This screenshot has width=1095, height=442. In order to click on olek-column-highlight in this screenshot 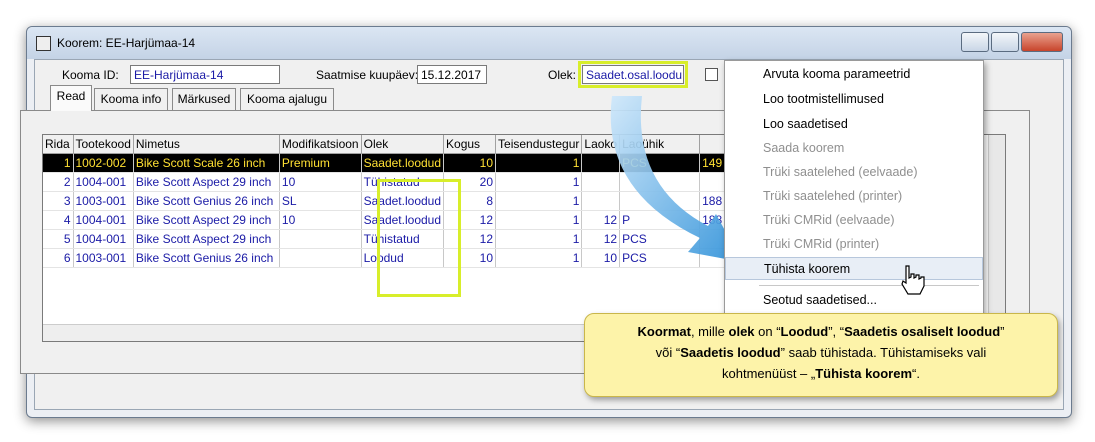, I will do `click(419, 238)`.